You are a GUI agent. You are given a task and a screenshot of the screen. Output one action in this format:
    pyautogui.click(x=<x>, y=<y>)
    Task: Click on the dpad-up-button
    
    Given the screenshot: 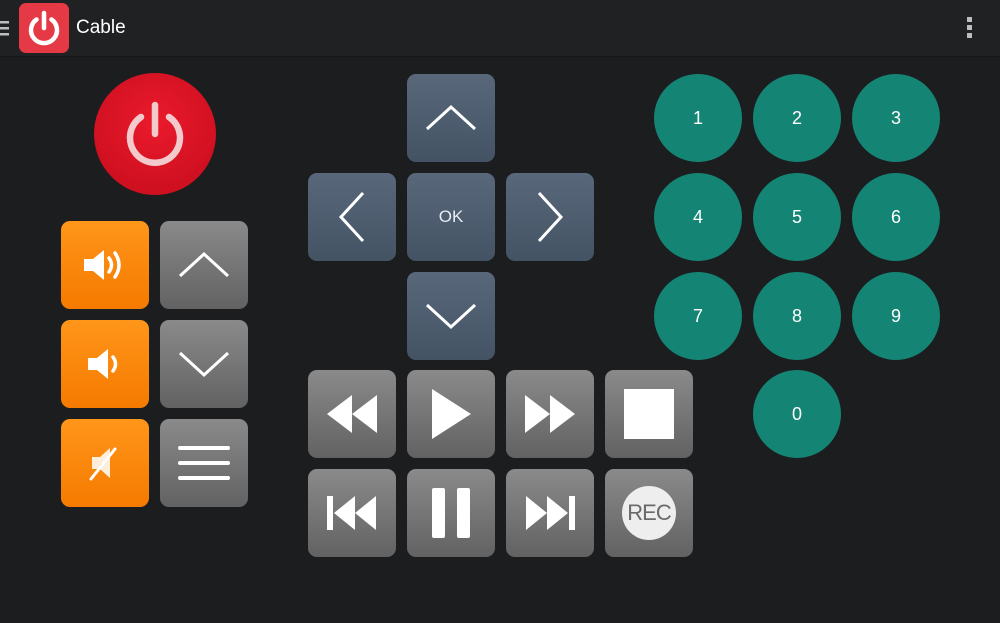 What is the action you would take?
    pyautogui.click(x=451, y=118)
    